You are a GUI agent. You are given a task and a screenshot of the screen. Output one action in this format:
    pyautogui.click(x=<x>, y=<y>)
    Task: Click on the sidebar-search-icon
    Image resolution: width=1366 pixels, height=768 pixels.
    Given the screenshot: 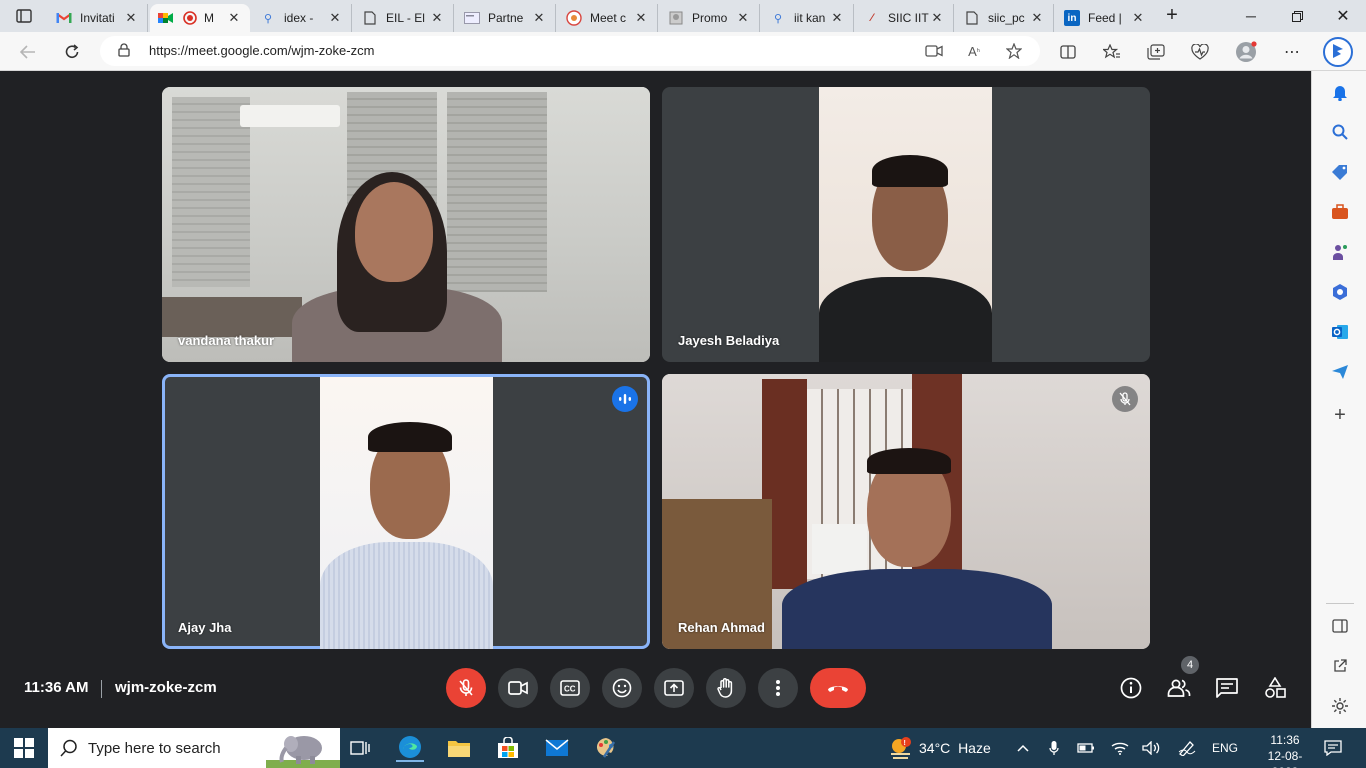 What is the action you would take?
    pyautogui.click(x=1340, y=132)
    